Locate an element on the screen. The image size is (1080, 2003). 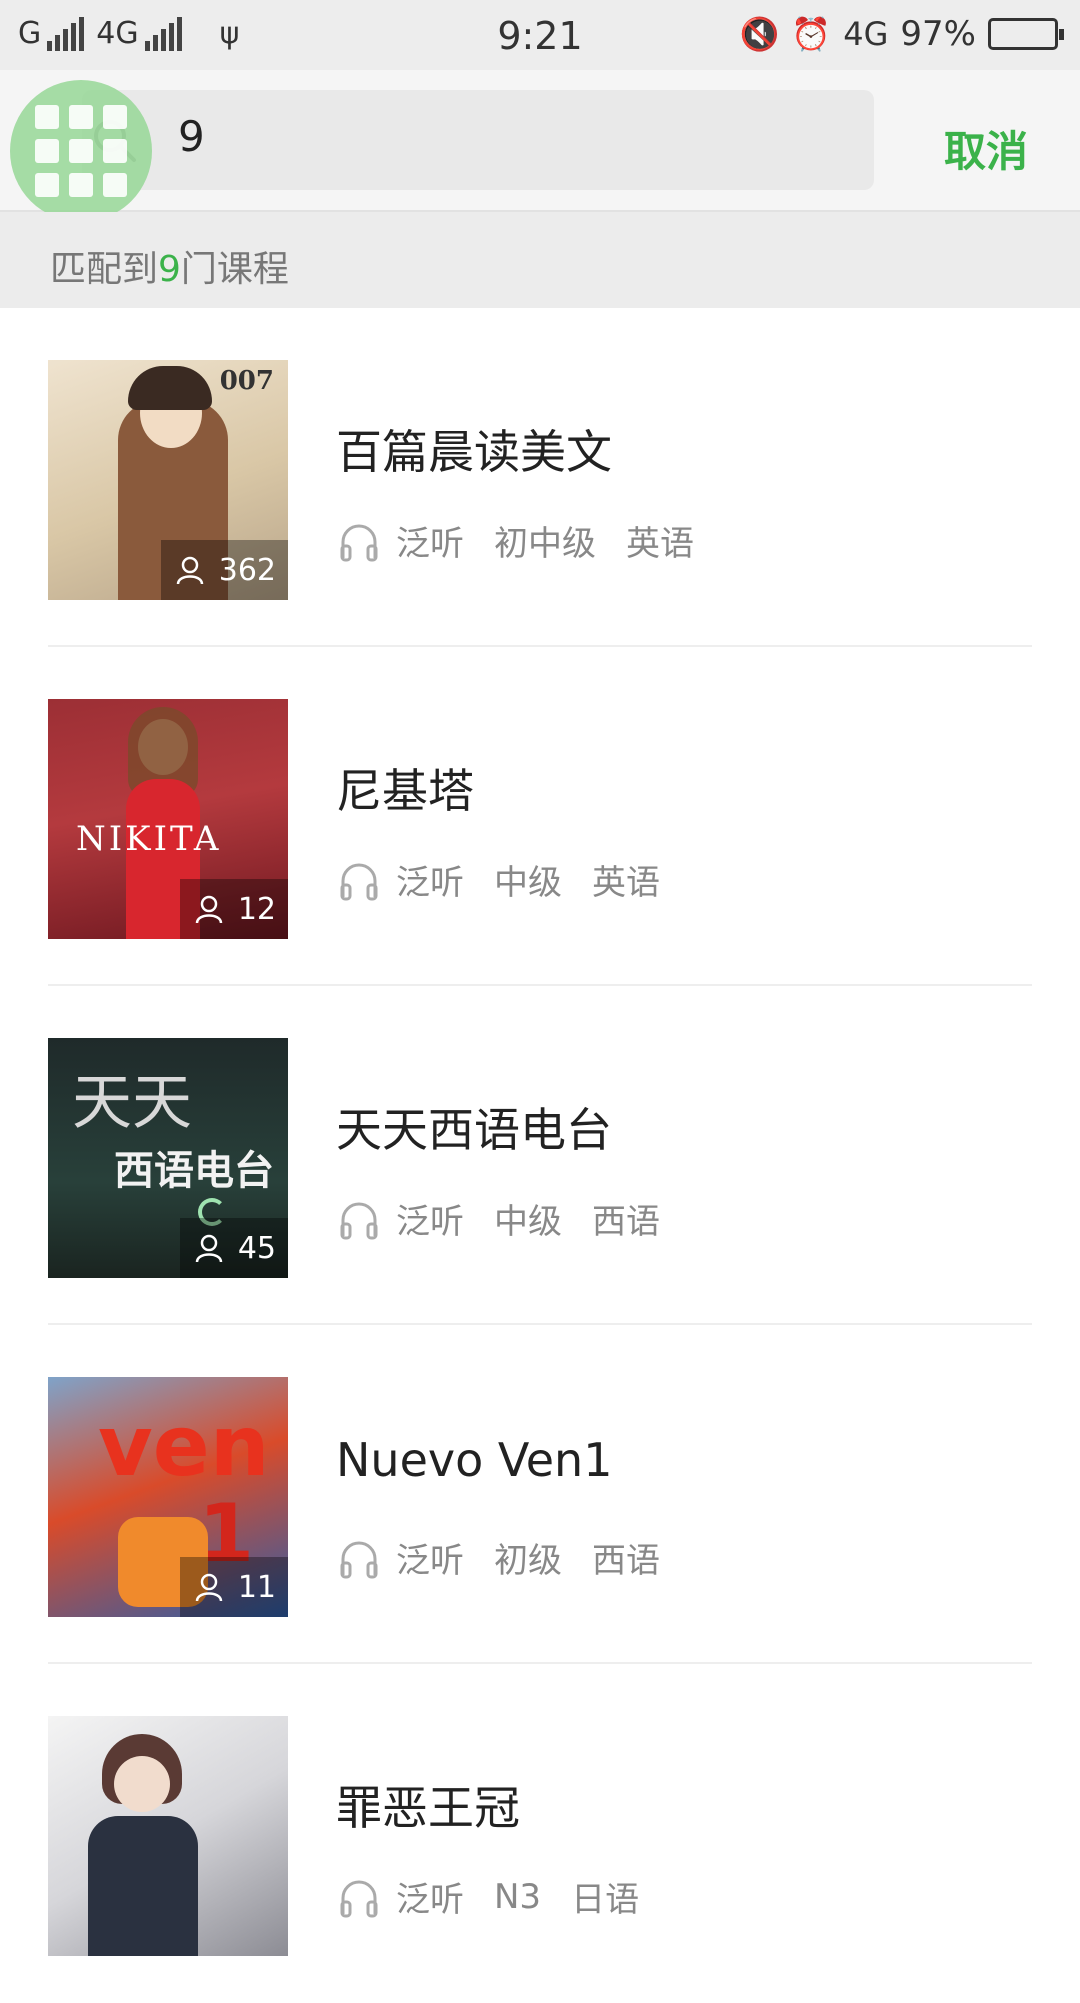
cover-text: NIKITA is located at coordinates (149, 839).